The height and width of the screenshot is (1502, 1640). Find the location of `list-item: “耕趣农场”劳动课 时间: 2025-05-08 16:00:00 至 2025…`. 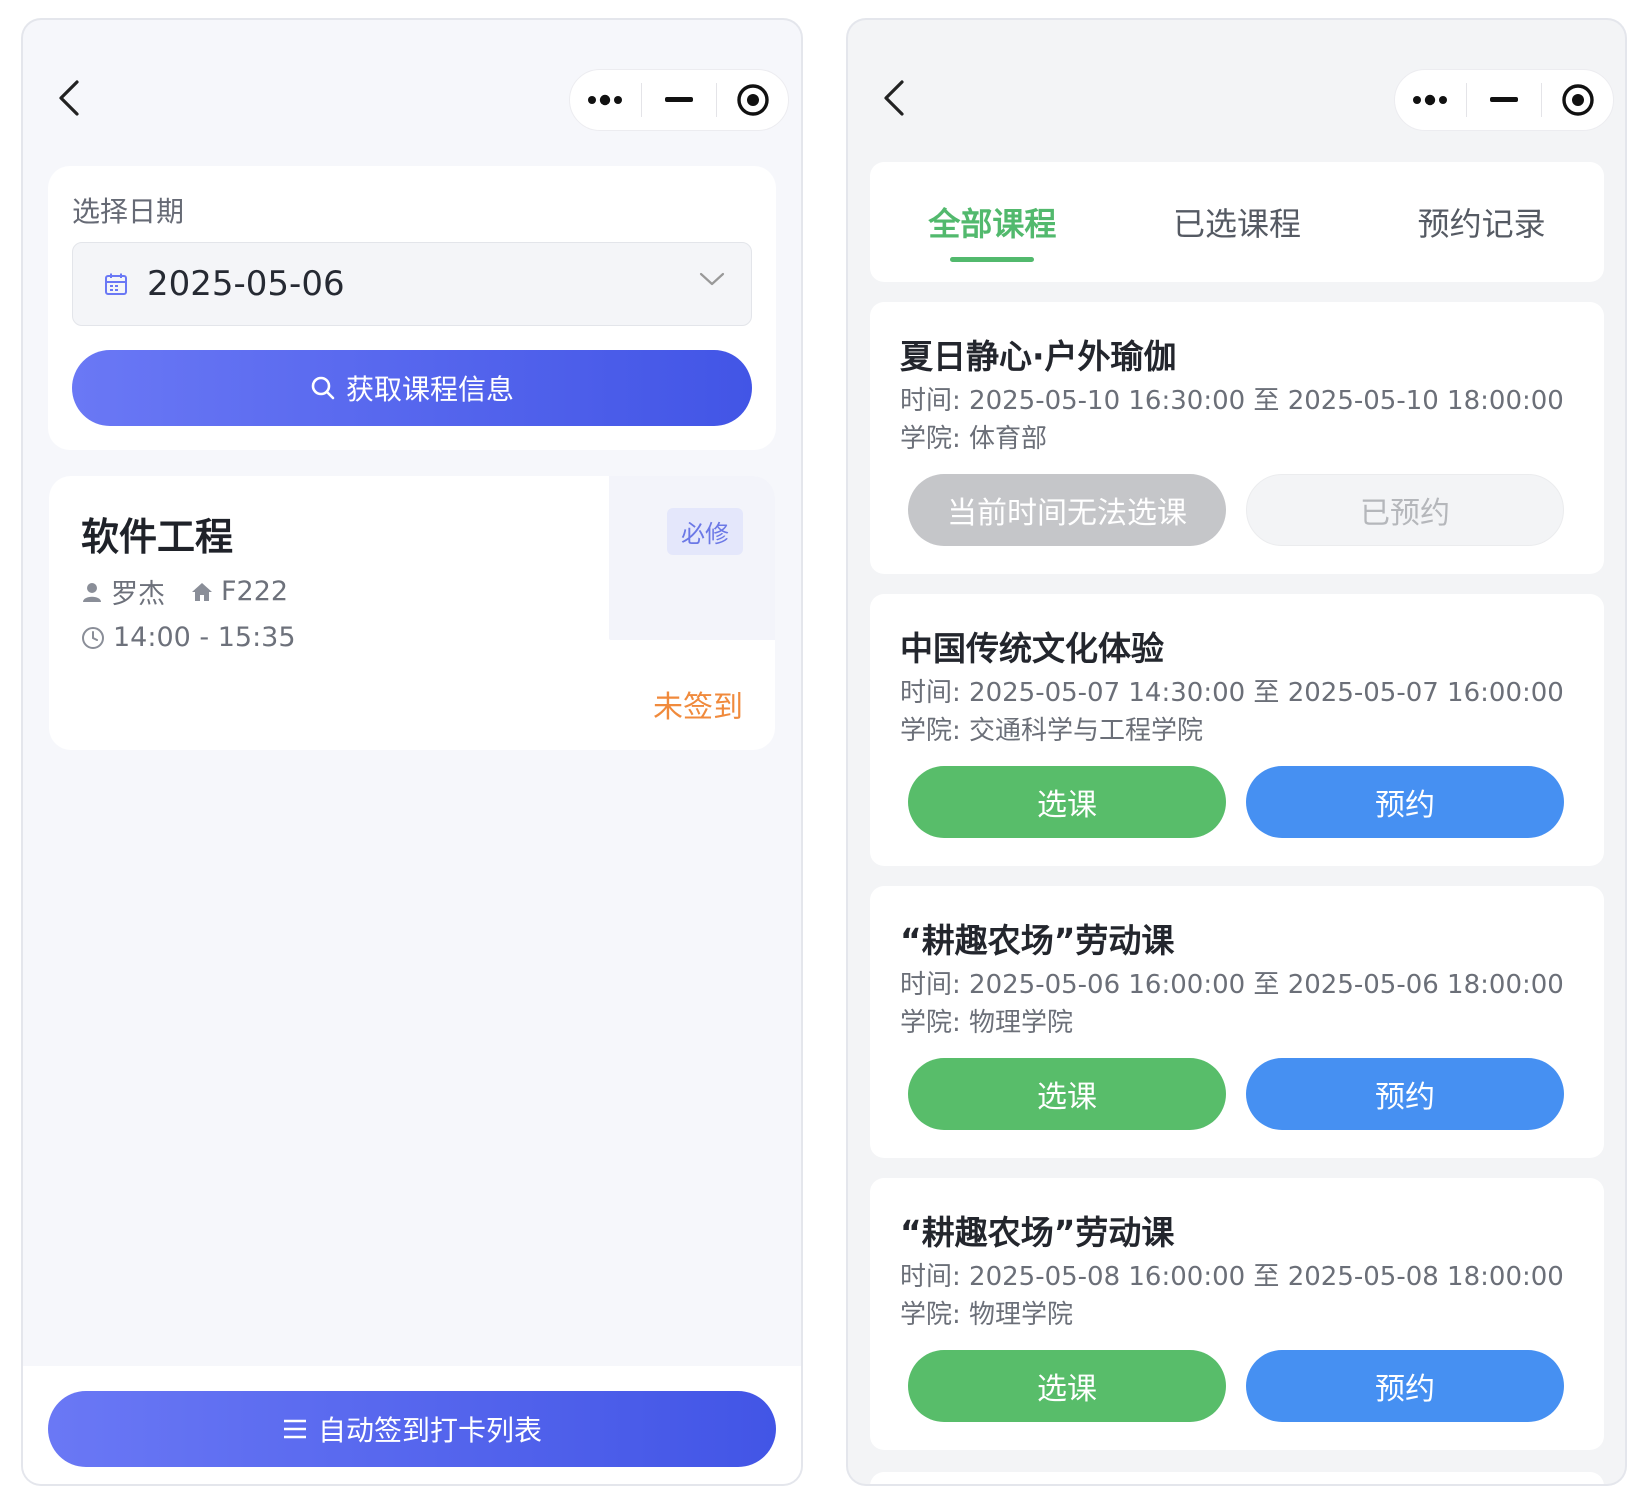

list-item: “耕趣农场”劳动课 时间: 2025-05-08 16:00:00 至 2025… is located at coordinates (1237, 1314).